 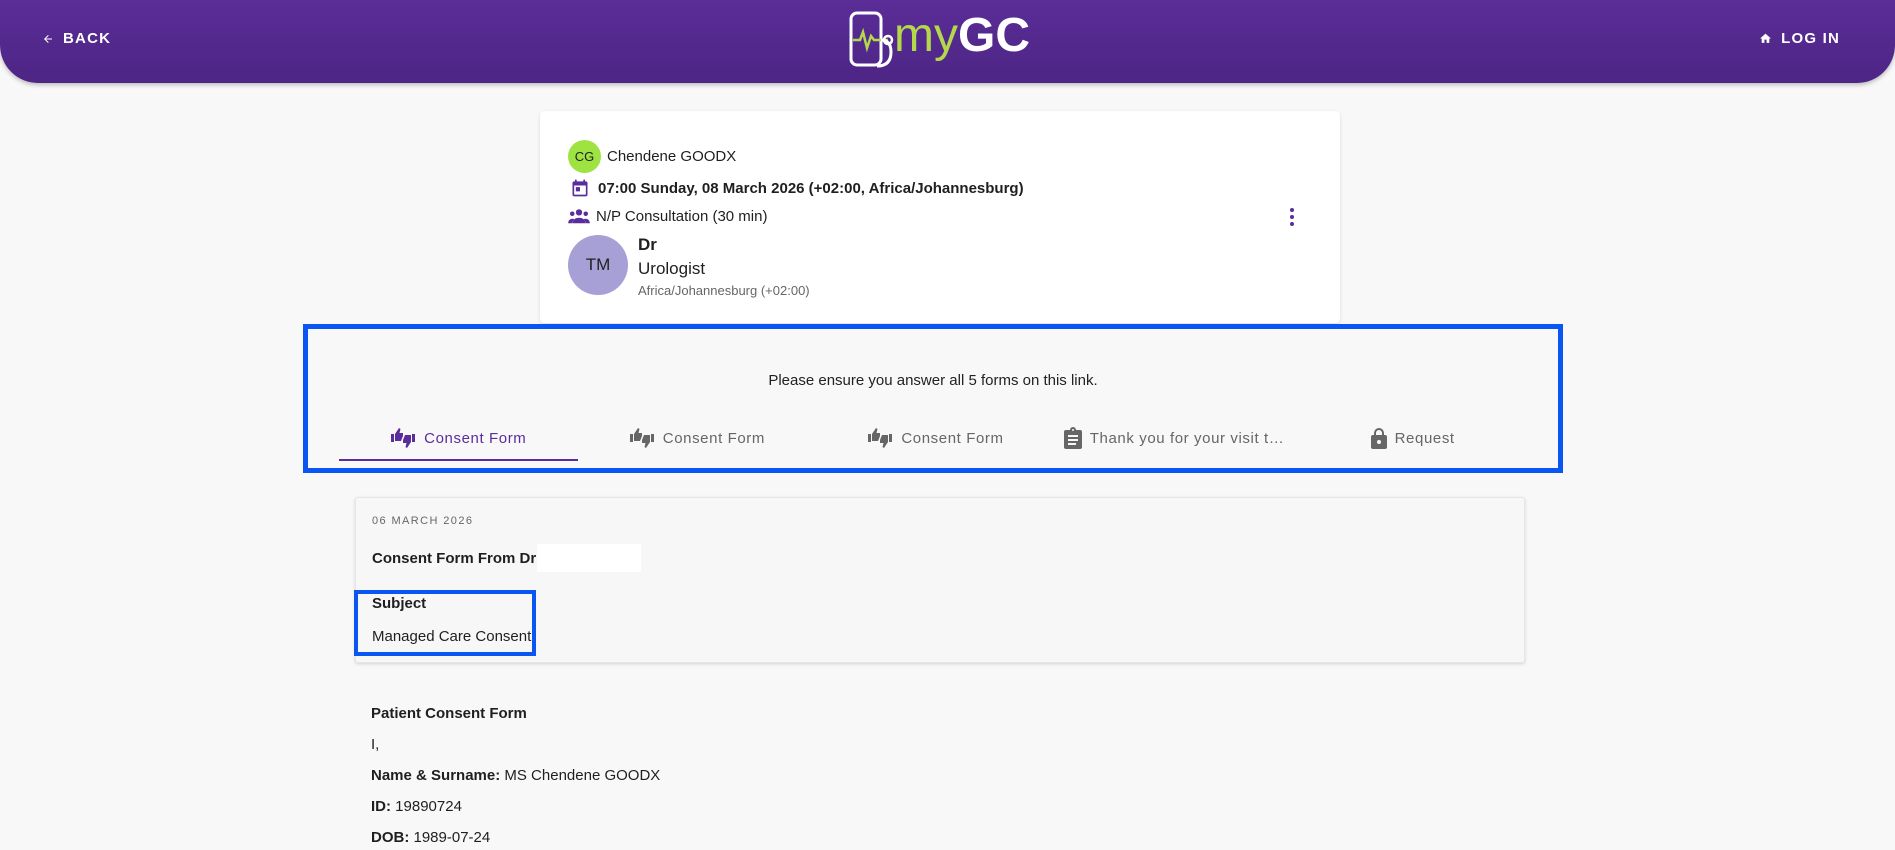 I want to click on calendar-icon, so click(x=580, y=188).